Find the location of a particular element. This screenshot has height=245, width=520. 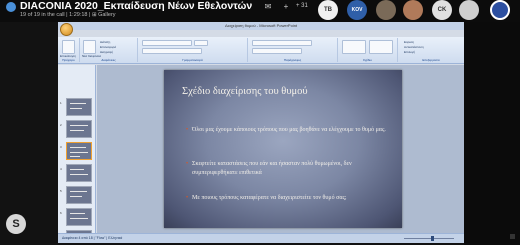

slide-title: Σχέδιο διαχείρισης του θυμού is located at coordinates (245, 91).